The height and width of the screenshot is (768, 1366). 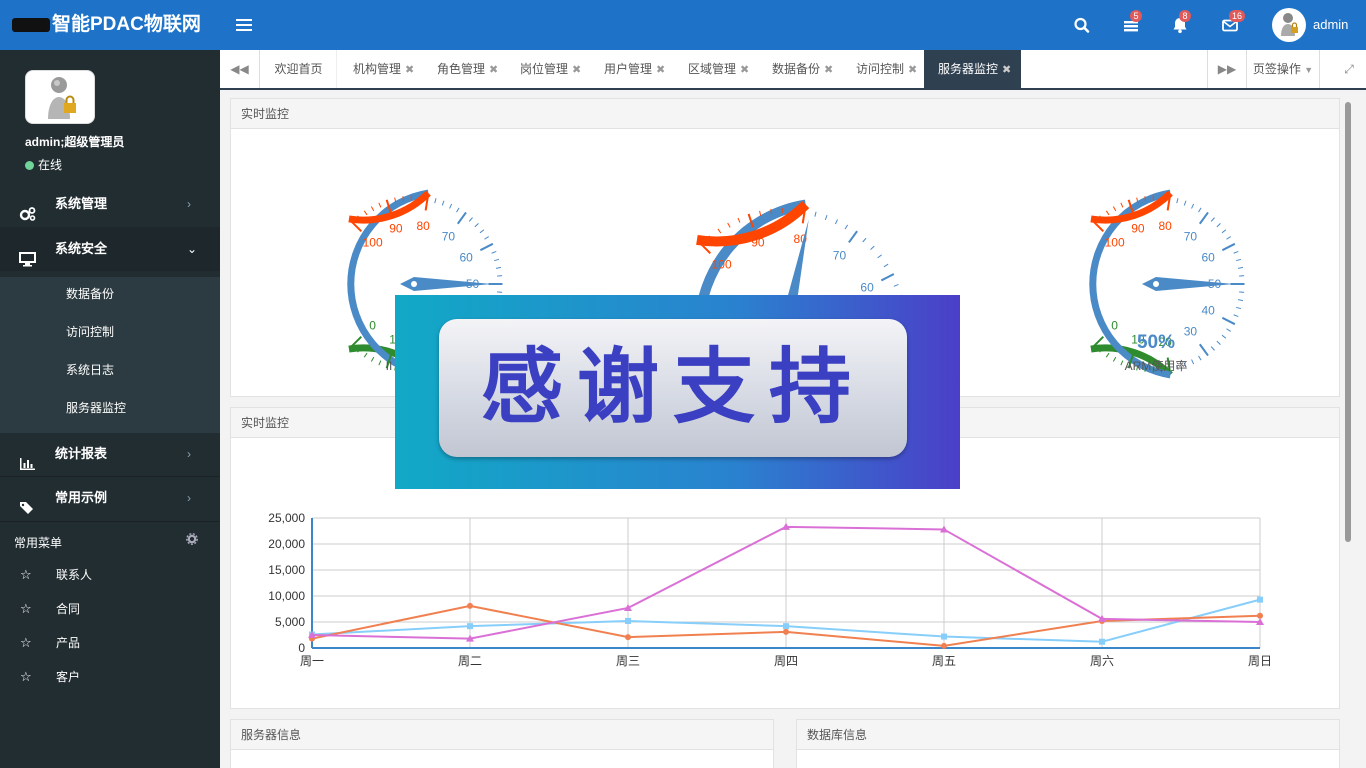 I want to click on sidebar-subitem-data-backup: 数据备份, so click(x=90, y=294).